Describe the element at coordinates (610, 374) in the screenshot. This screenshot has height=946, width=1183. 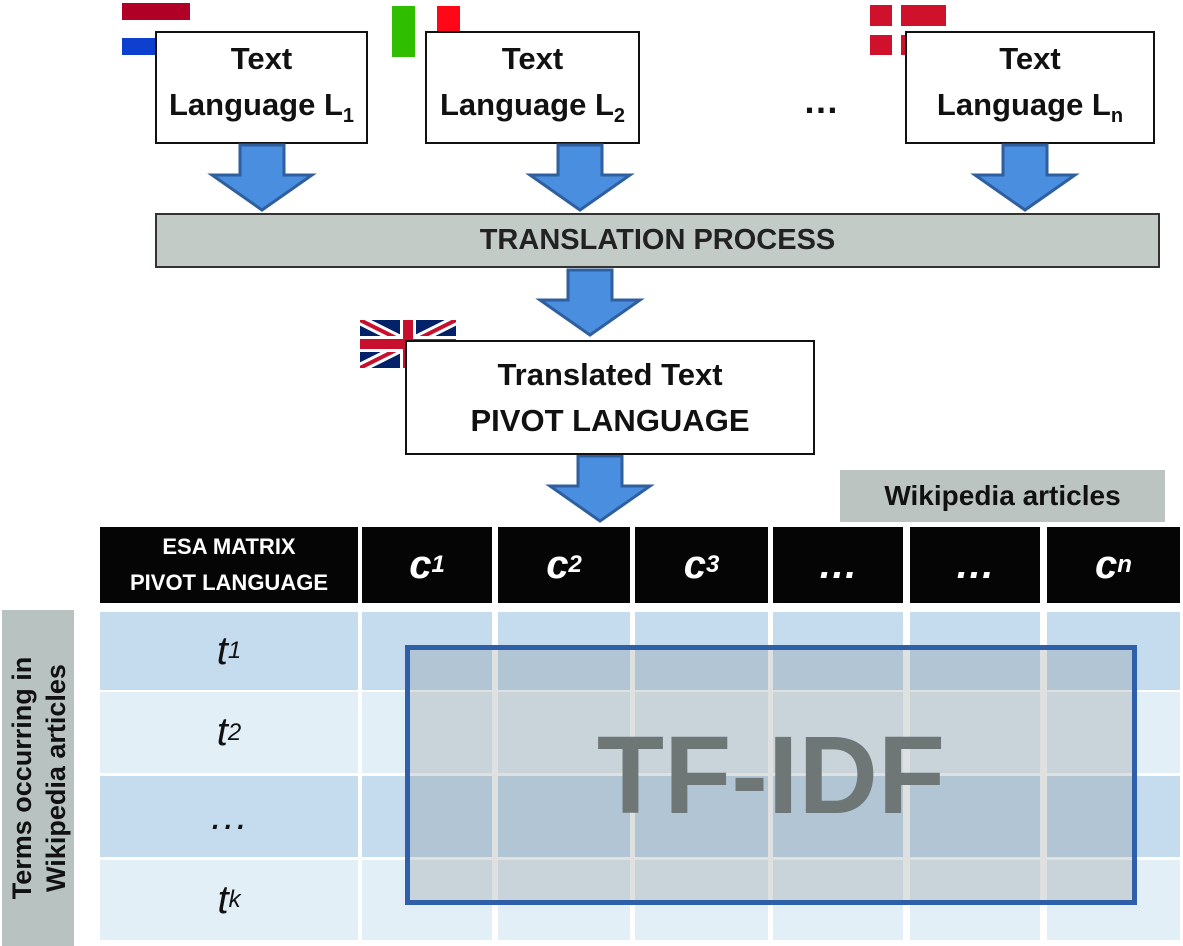
I see `box-line: Translated Text` at that location.